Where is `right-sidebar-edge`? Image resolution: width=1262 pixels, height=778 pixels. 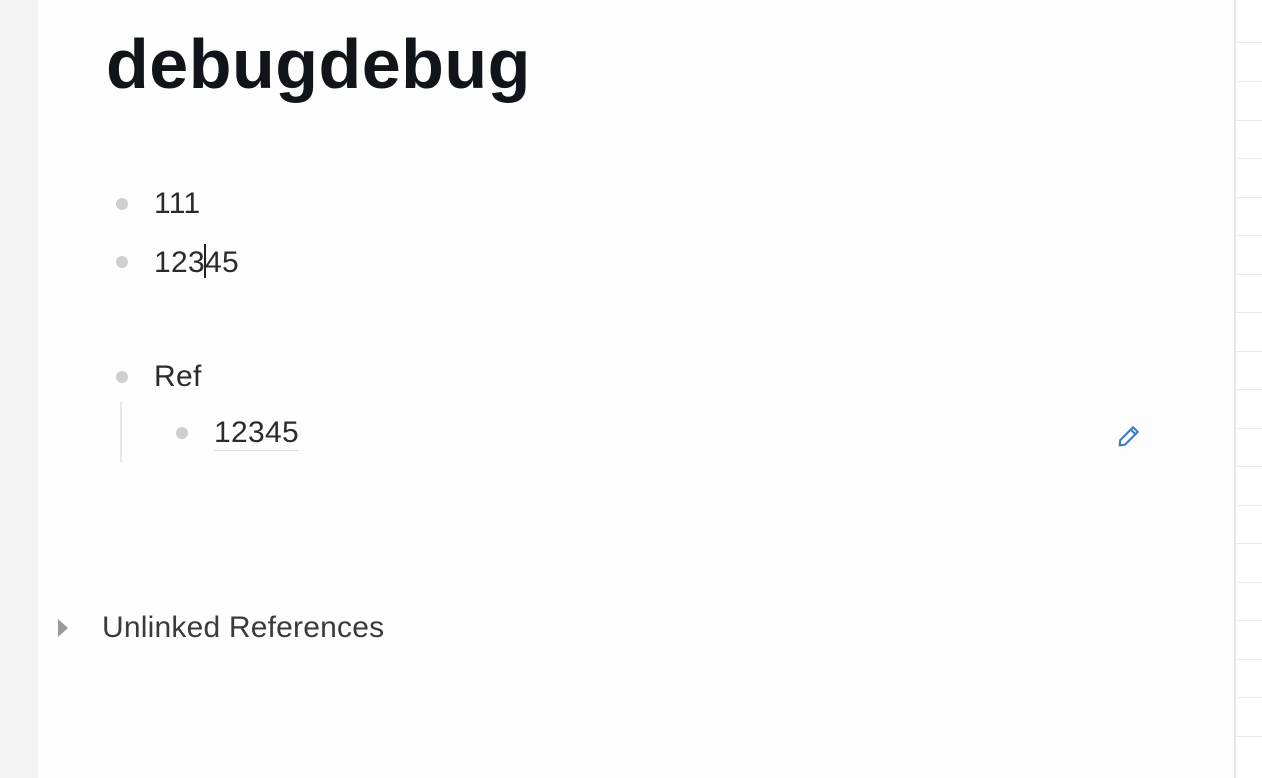
right-sidebar-edge is located at coordinates (1248, 389).